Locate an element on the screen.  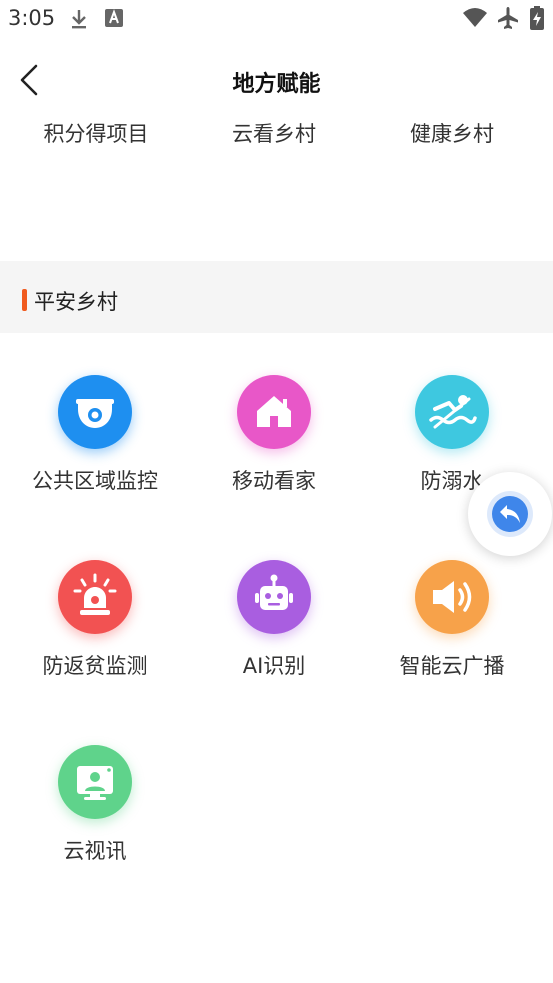
top-link-points-projects: 积分得项目 is located at coordinates (96, 133).